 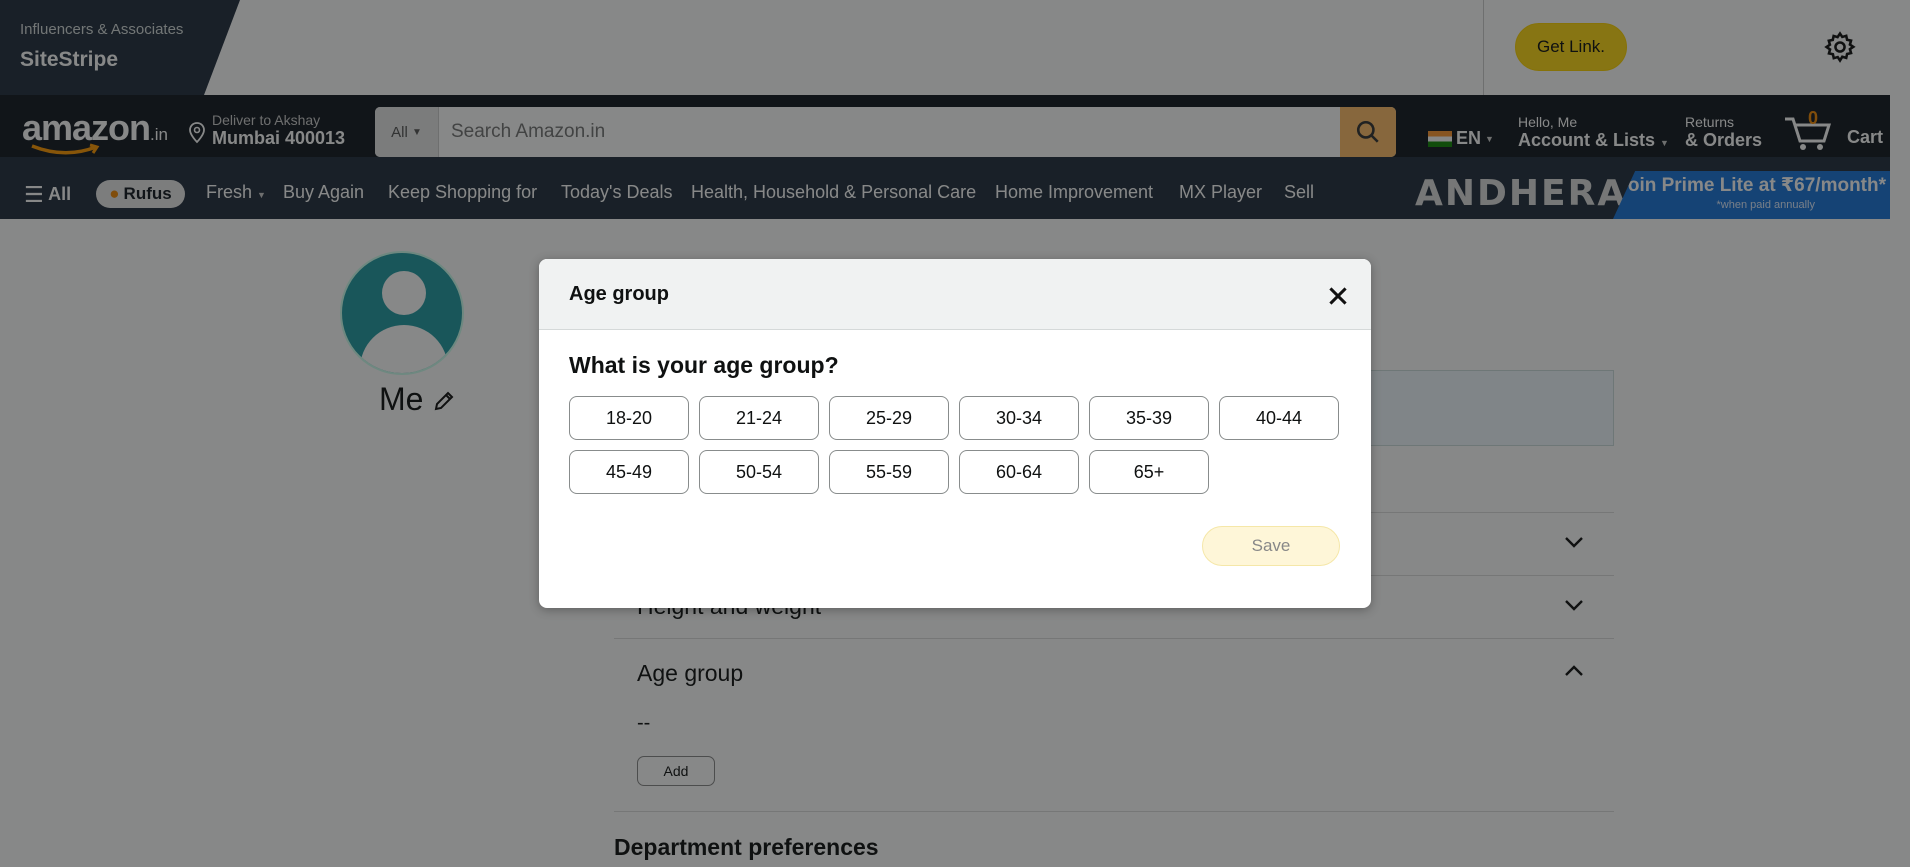 I want to click on close-icon, so click(x=1338, y=296).